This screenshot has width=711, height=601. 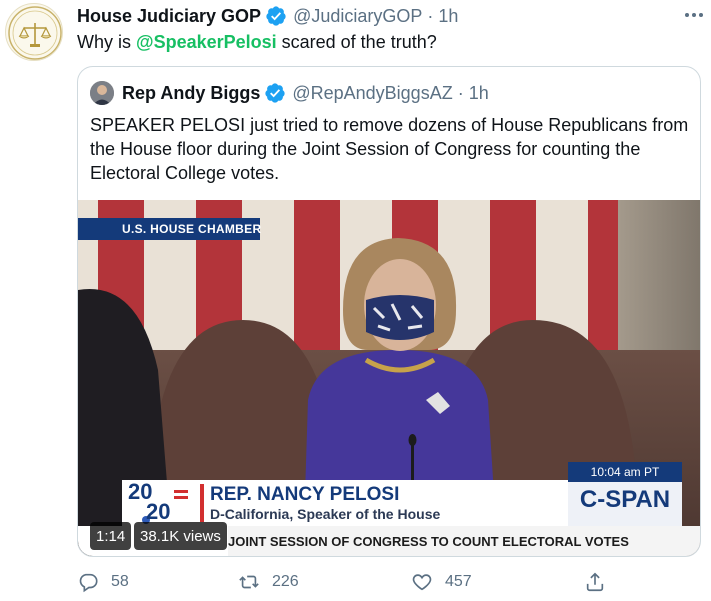 I want to click on video-duration-badge: 1:14, so click(x=111, y=536).